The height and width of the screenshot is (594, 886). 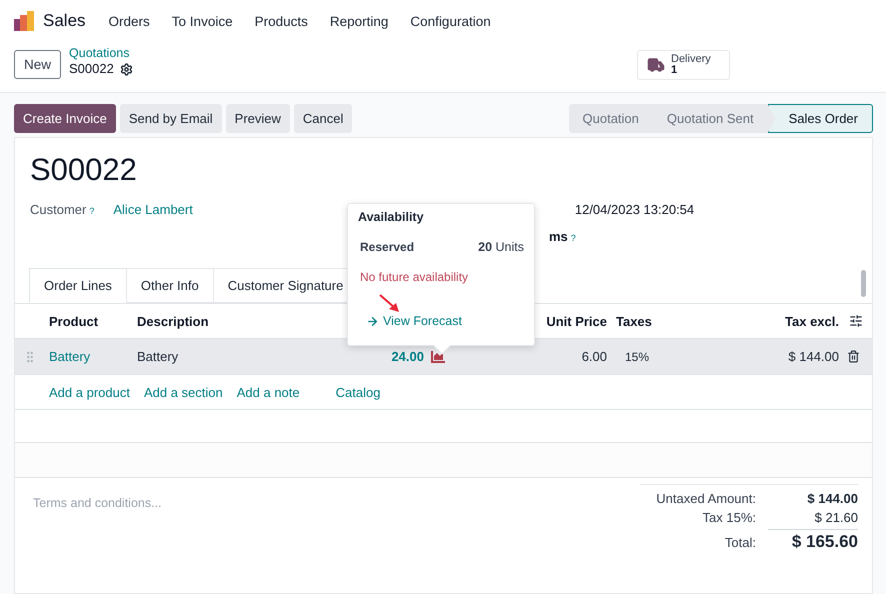 What do you see at coordinates (171, 118) in the screenshot?
I see `action-button: Send by Email` at bounding box center [171, 118].